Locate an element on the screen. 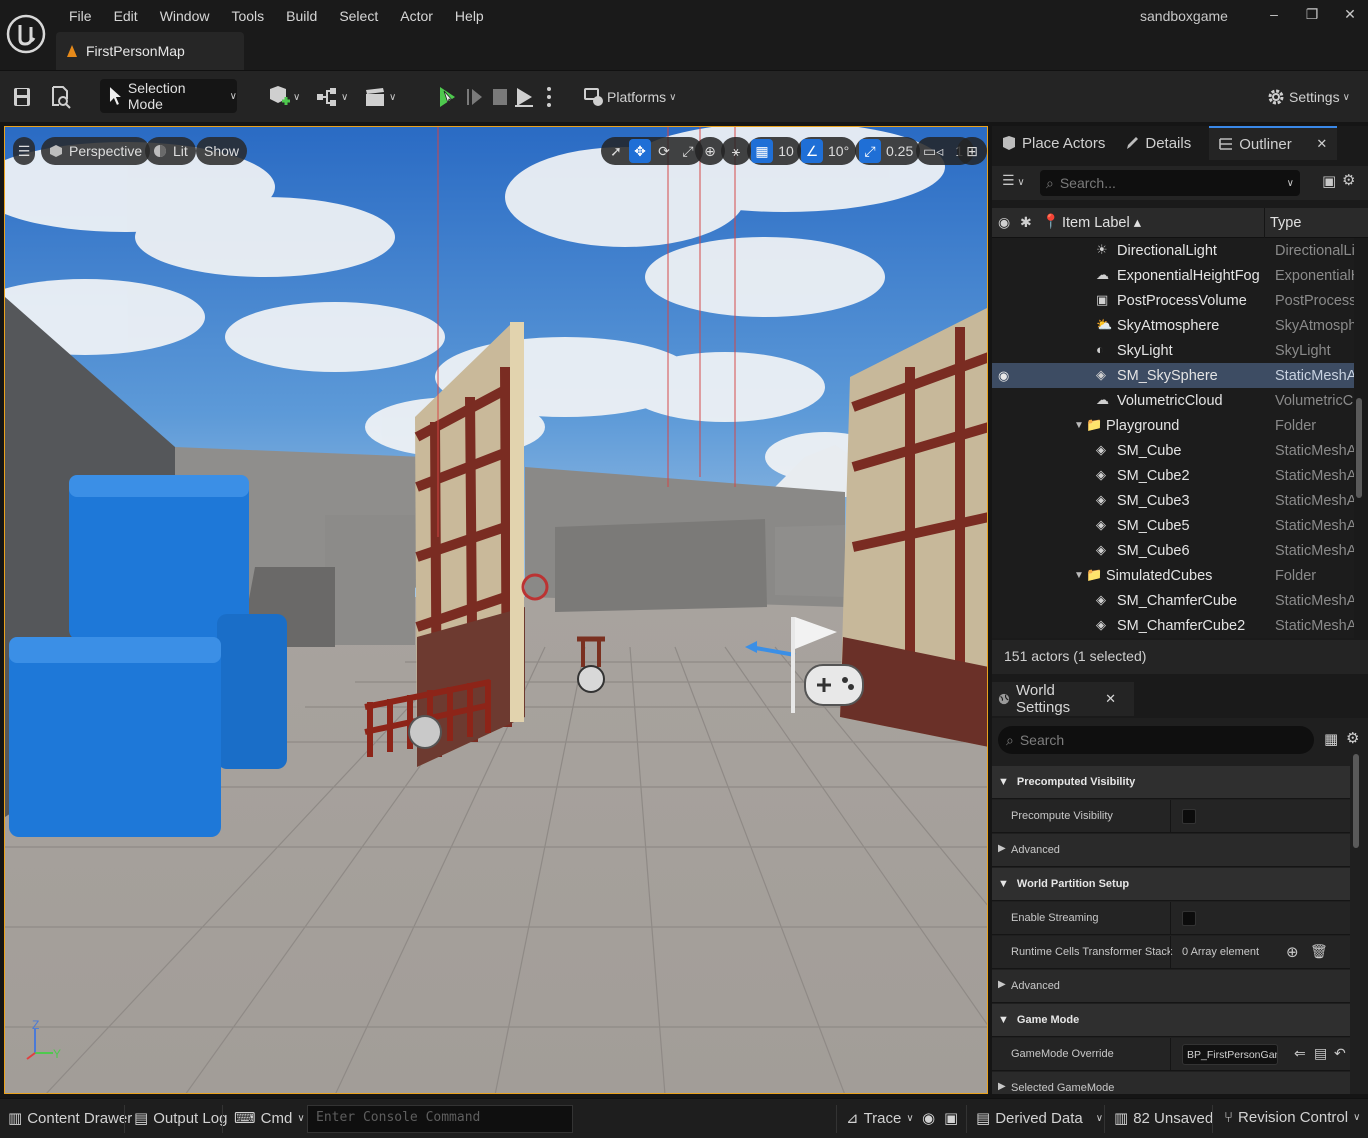 The width and height of the screenshot is (1368, 1138). cmd-dropdown: ⌨ Cmd ∨ is located at coordinates (269, 1118).